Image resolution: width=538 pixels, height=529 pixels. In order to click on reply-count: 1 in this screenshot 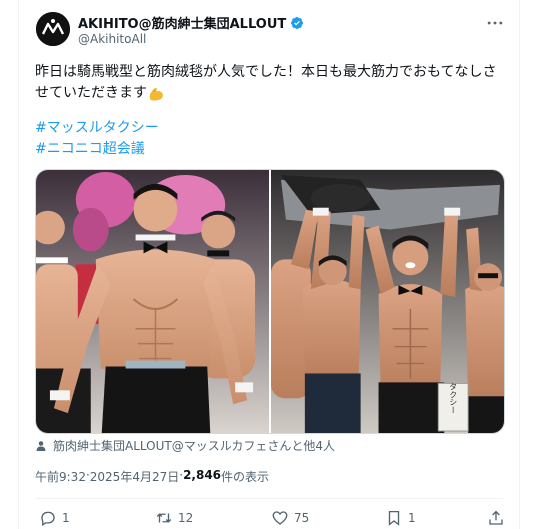, I will do `click(66, 518)`.